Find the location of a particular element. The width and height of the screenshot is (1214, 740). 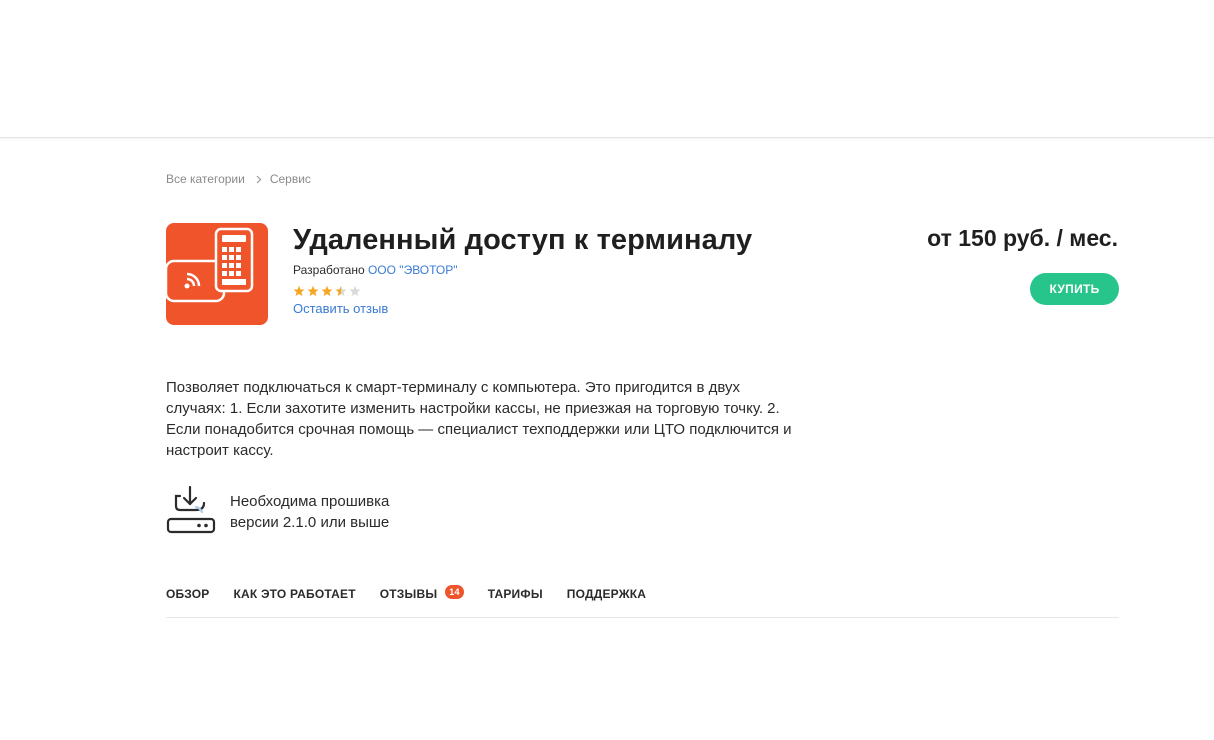

tab-tariffs: ТАРИФЫ is located at coordinates (515, 600).